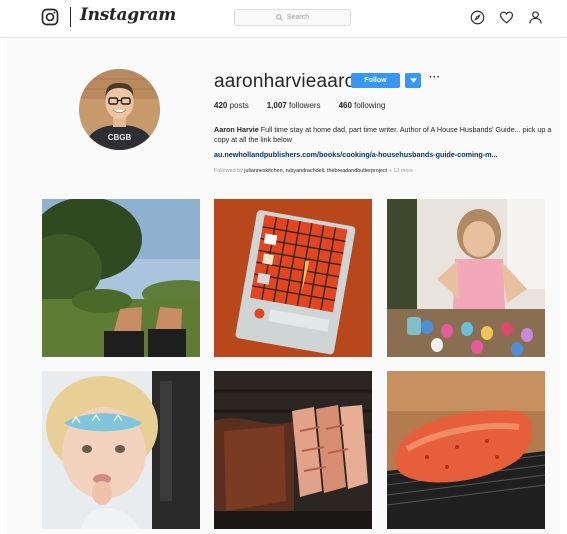  I want to click on instagram-wordmark: Instagram, so click(128, 15).